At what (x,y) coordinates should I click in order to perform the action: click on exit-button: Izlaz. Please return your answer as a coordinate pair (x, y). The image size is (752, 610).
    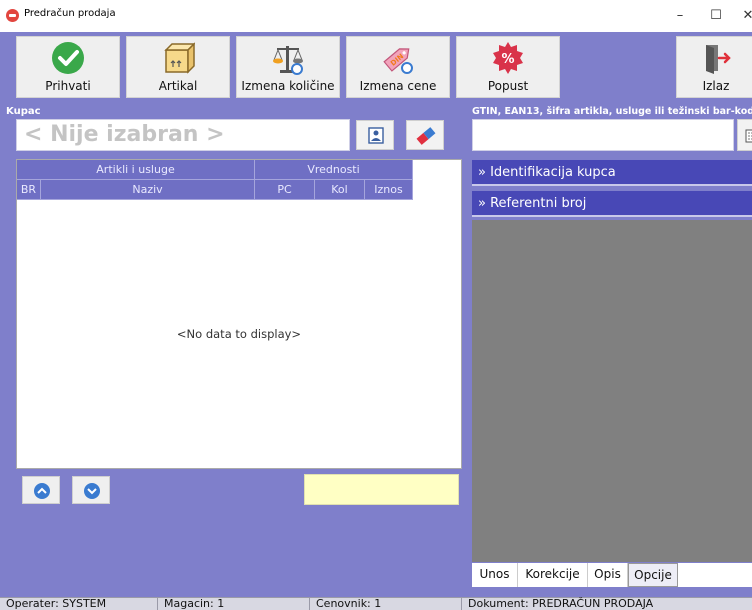
    Looking at the image, I should click on (714, 67).